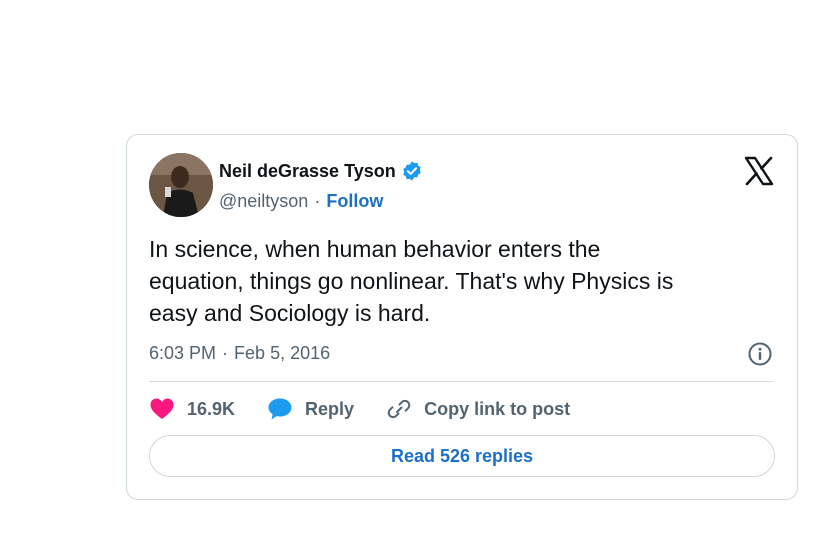 The width and height of the screenshot is (840, 560). I want to click on tweet-date: Feb 5, 2016, so click(282, 353).